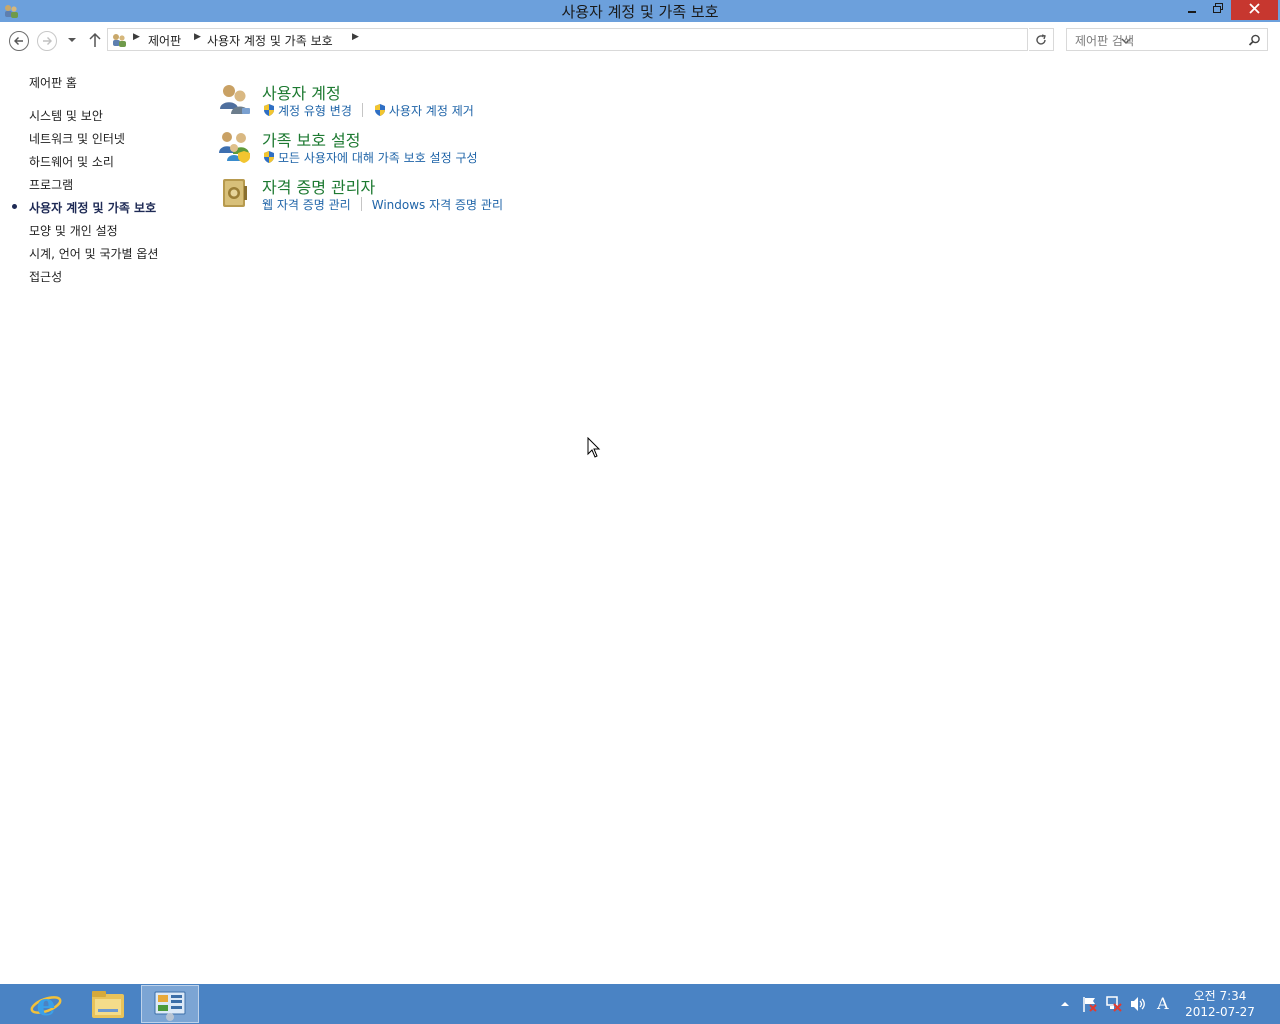 This screenshot has width=1280, height=1024. What do you see at coordinates (164, 40) in the screenshot?
I see `breadcrumb-control-panel: 제어판` at bounding box center [164, 40].